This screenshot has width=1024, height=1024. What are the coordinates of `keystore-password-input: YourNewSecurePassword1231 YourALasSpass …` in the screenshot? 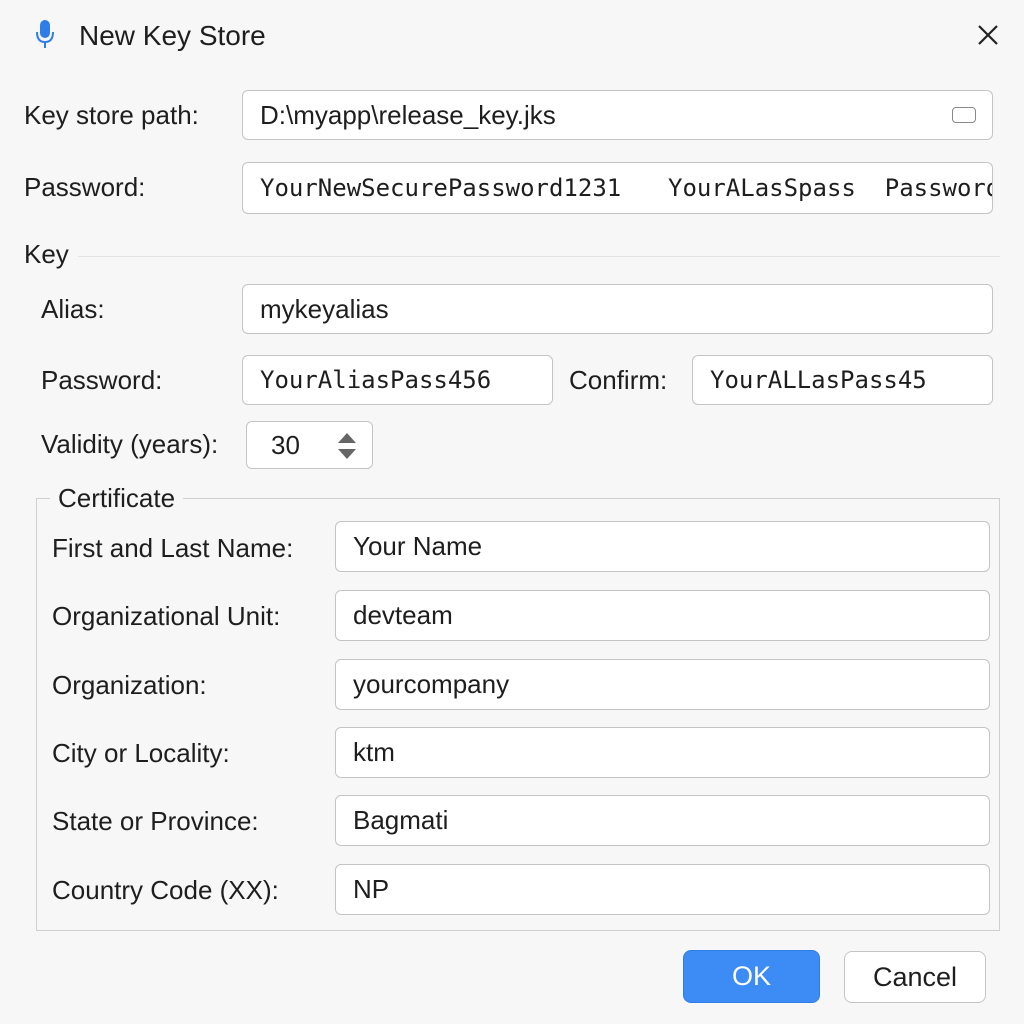 It's located at (617, 188).